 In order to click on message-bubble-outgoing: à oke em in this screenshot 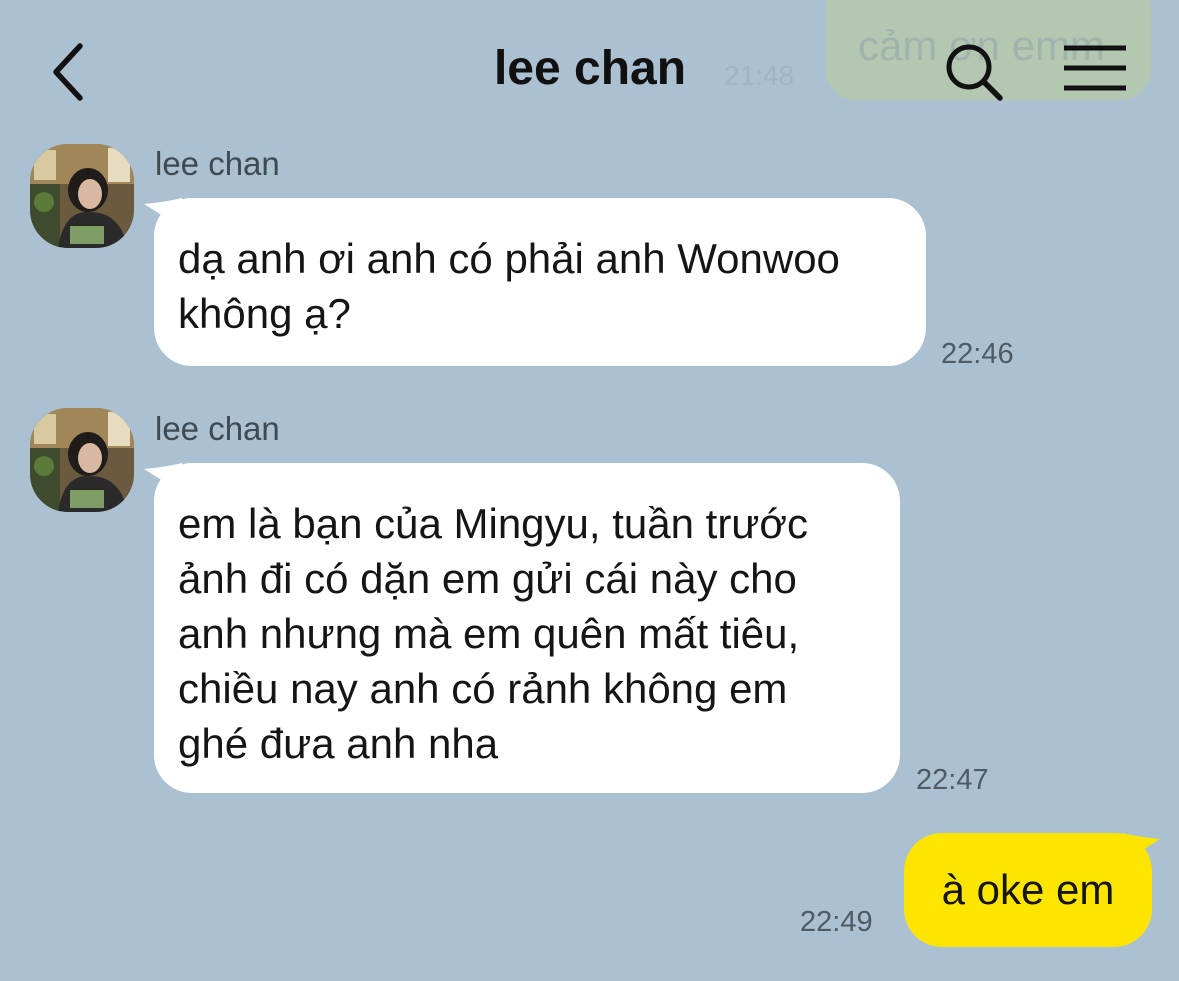, I will do `click(1028, 890)`.